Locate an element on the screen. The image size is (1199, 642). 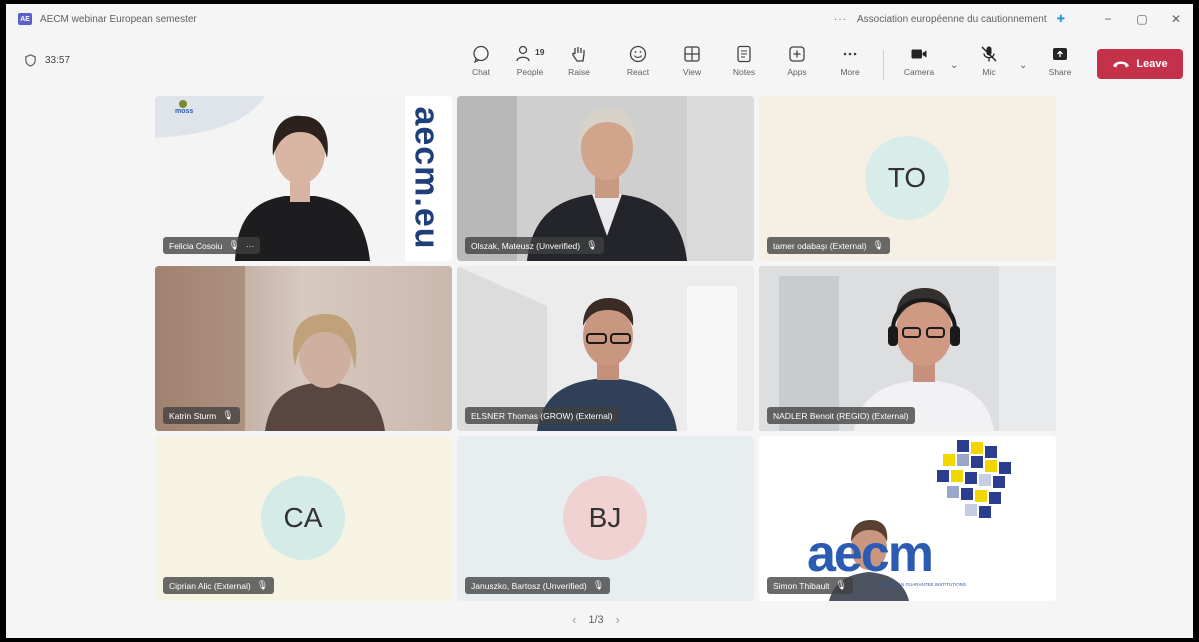
participant-nametag: Felicia Cosoiu 🎙 ··· is located at coordinates (212, 245).